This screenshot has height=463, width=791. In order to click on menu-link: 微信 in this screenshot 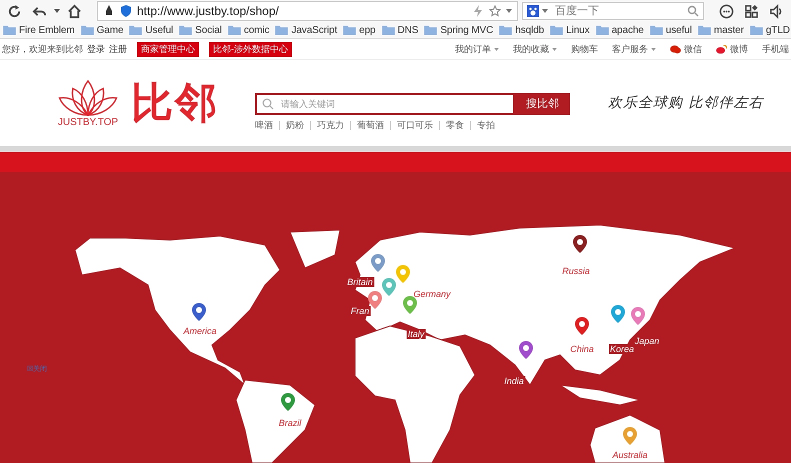, I will do `click(693, 49)`.